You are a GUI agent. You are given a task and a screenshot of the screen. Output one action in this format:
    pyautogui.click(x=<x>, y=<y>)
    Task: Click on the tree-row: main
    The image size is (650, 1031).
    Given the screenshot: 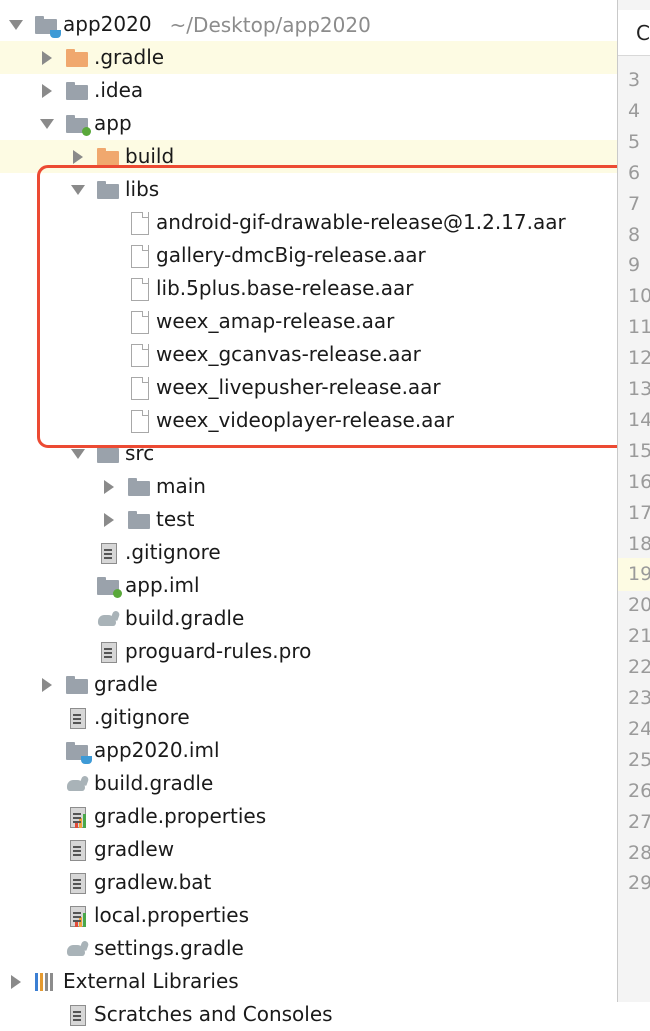 What is the action you would take?
    pyautogui.click(x=308, y=486)
    